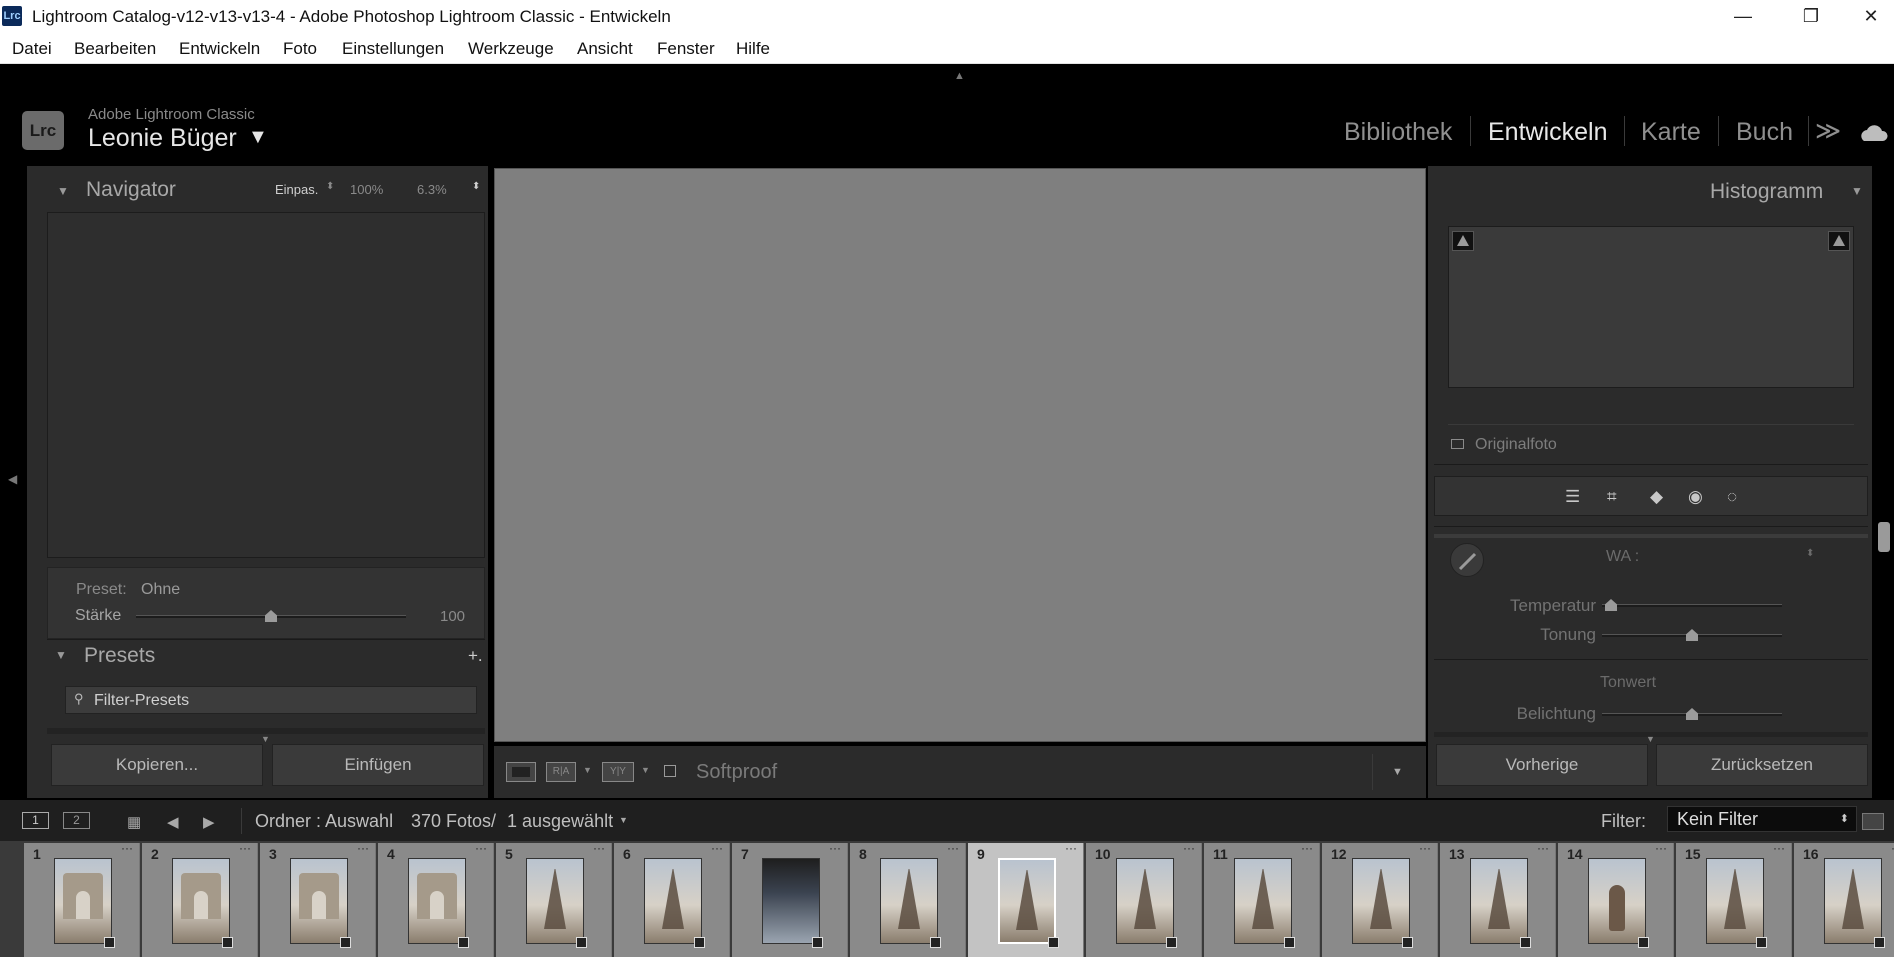  Describe the element at coordinates (1839, 241) in the screenshot. I see `highlight-clipping-icon` at that location.